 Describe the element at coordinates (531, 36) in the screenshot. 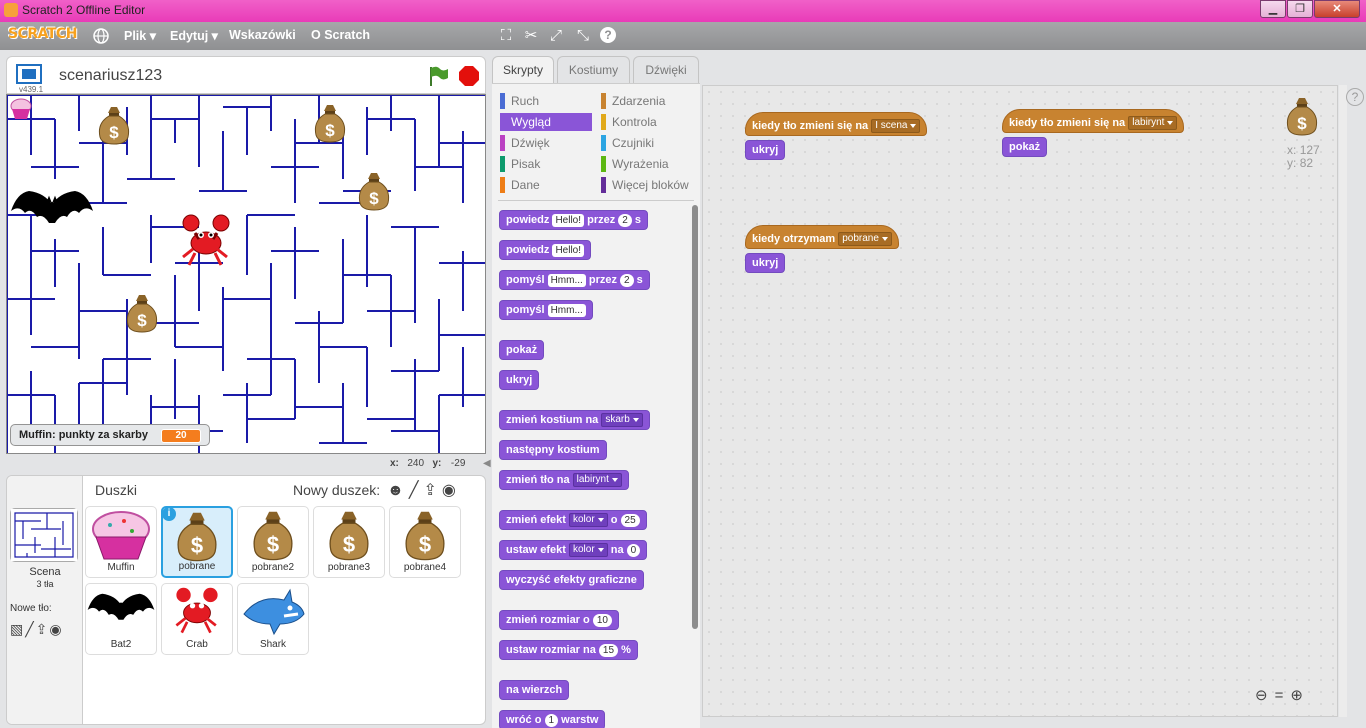

I see `delete-icon: ✂` at that location.